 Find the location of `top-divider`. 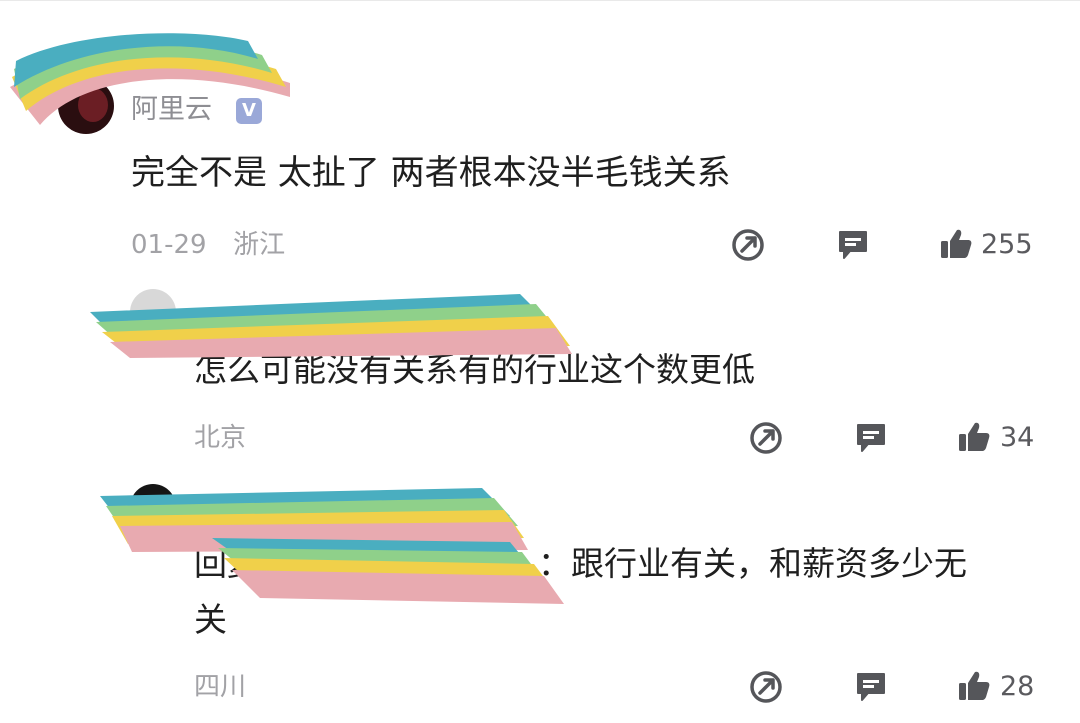

top-divider is located at coordinates (540, 0).